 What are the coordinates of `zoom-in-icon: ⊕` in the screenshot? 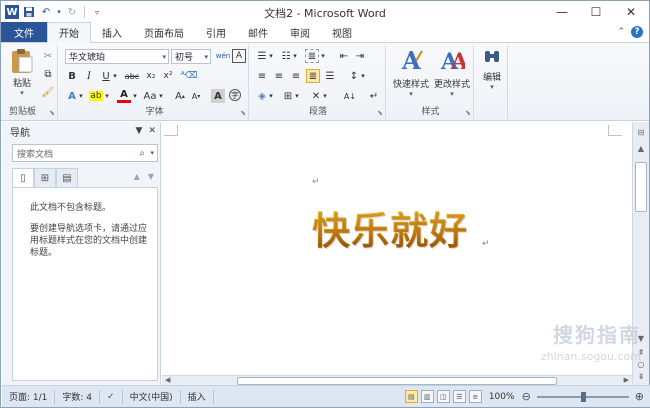 It's located at (639, 396).